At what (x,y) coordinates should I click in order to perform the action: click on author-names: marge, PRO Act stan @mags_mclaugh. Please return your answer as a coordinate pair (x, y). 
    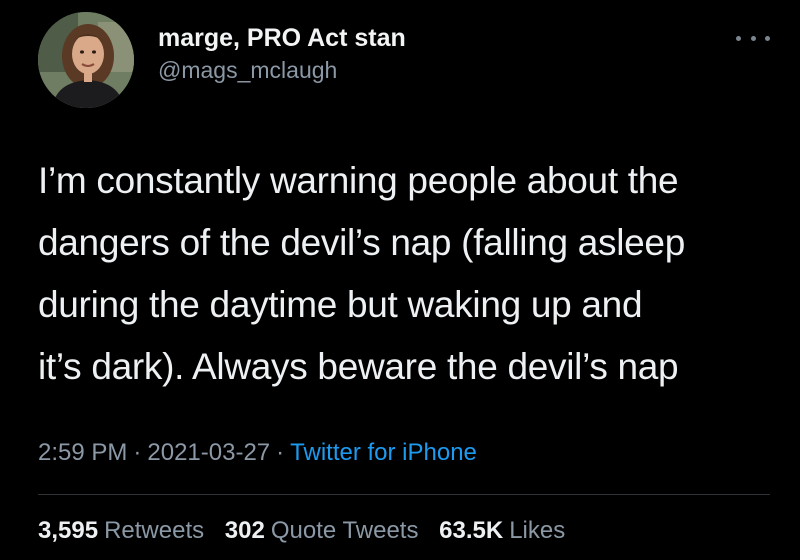
    Looking at the image, I should click on (282, 54).